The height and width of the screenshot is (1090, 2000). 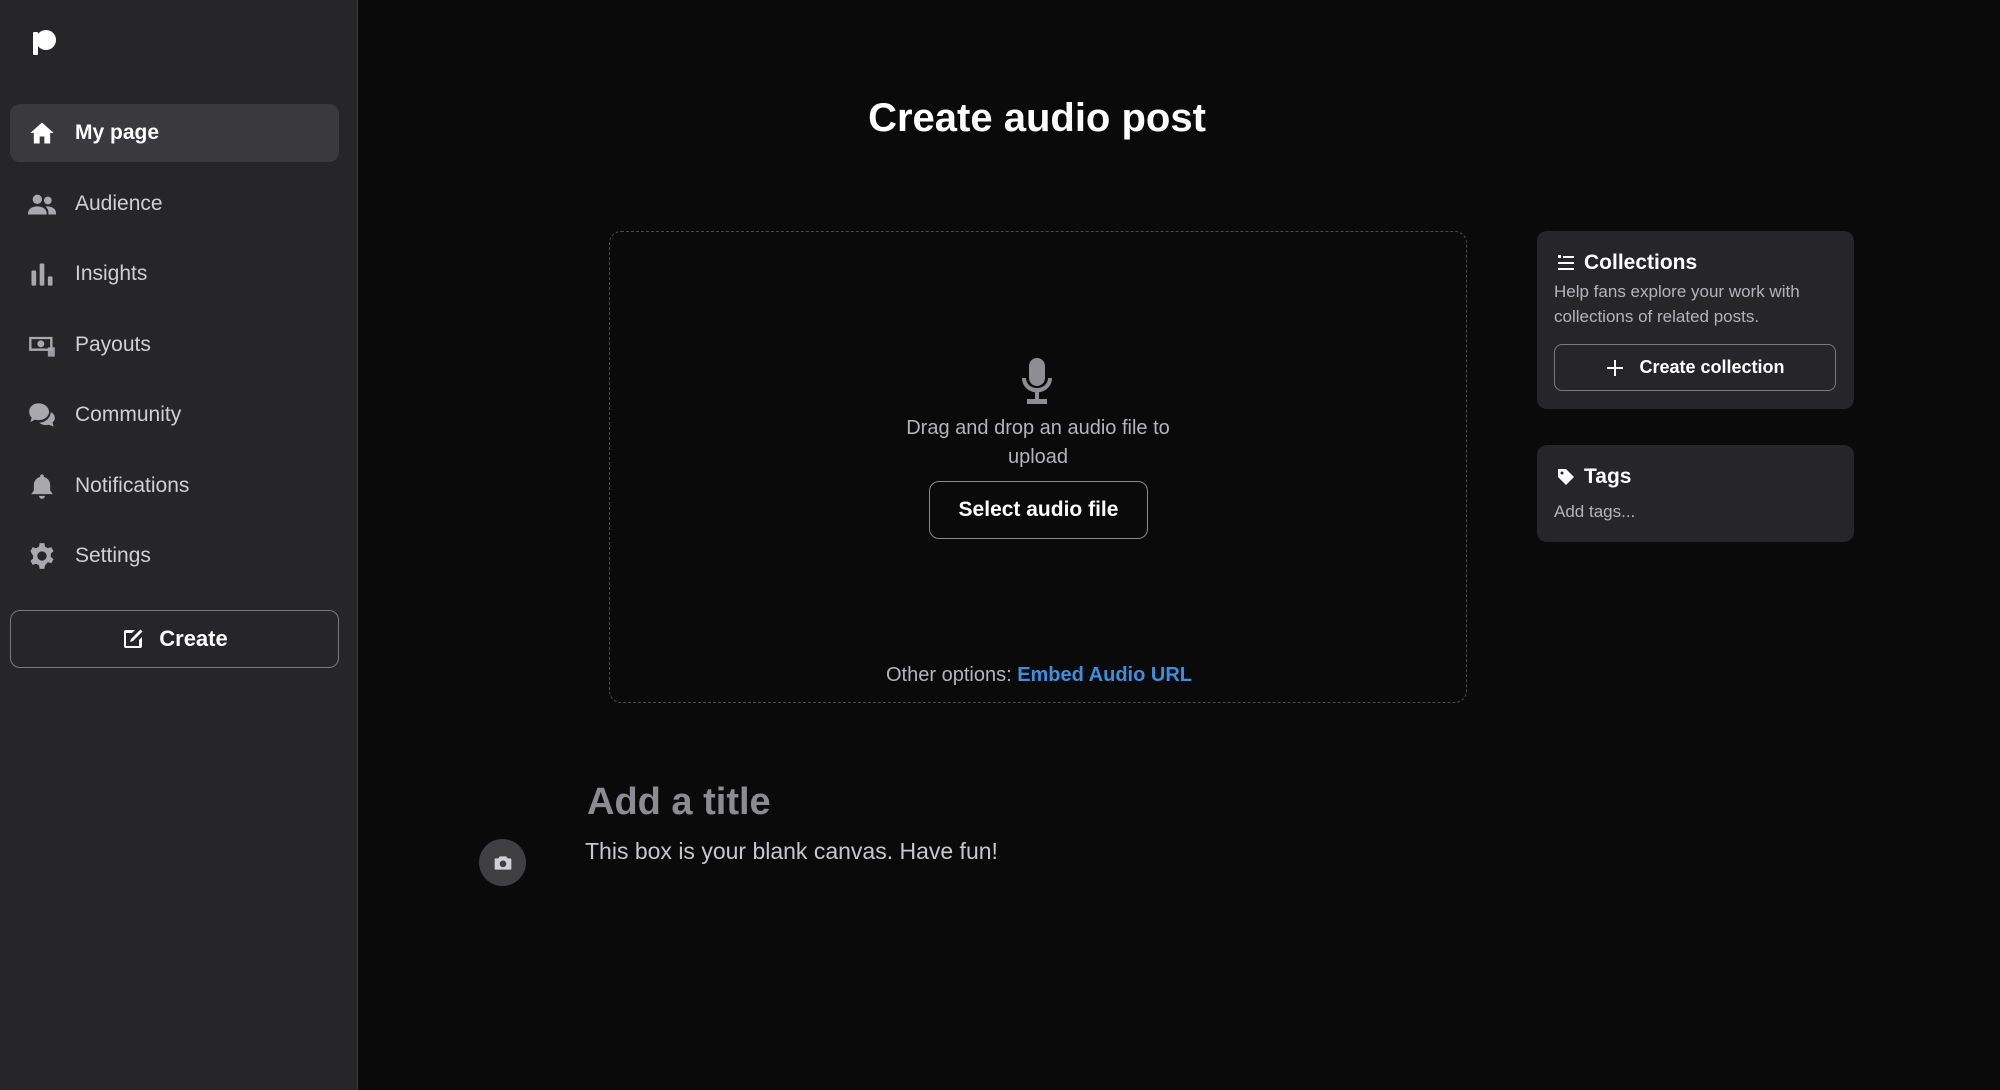 What do you see at coordinates (174, 204) in the screenshot?
I see `sidebar-item-audience: Audience` at bounding box center [174, 204].